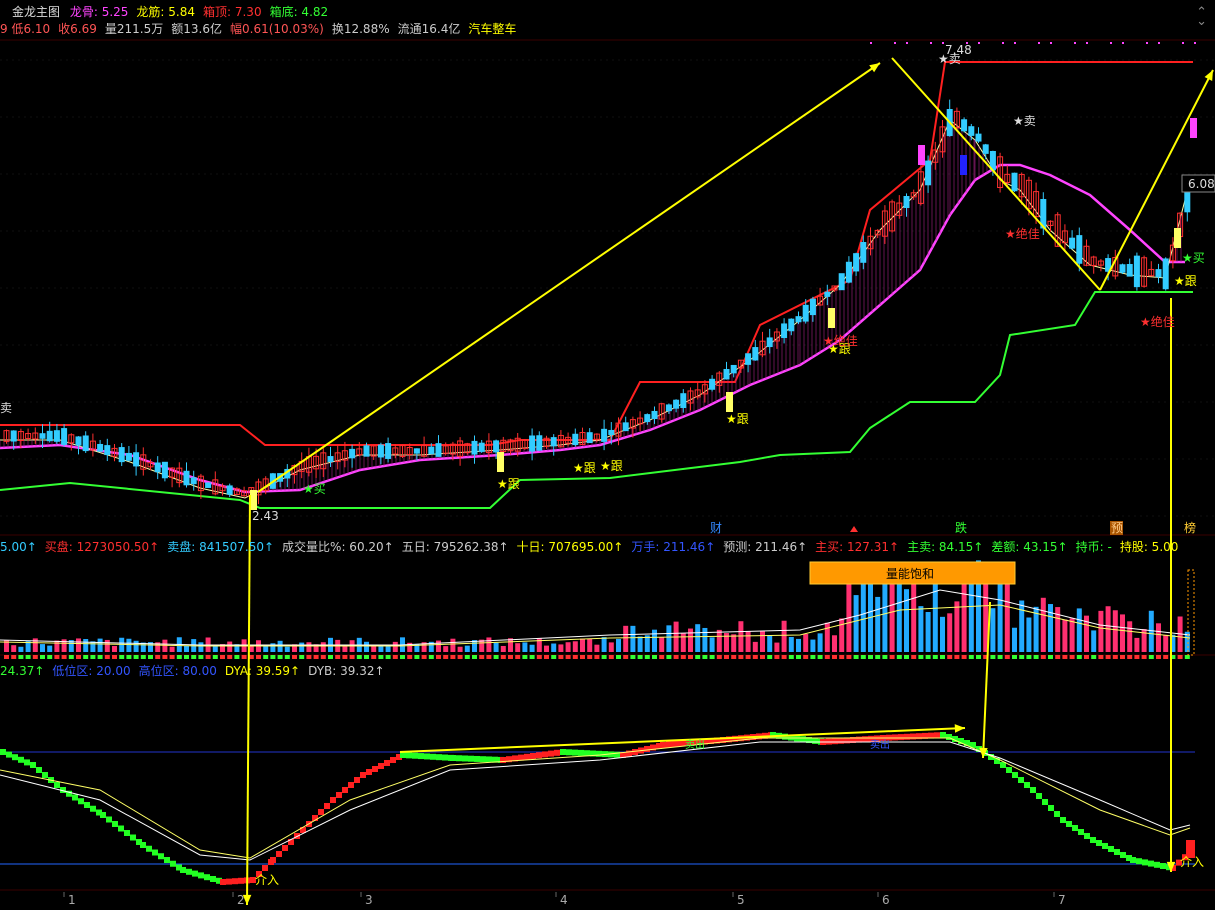  Describe the element at coordinates (949, 59) in the screenshot. I see `star-sell-top: ★卖` at that location.